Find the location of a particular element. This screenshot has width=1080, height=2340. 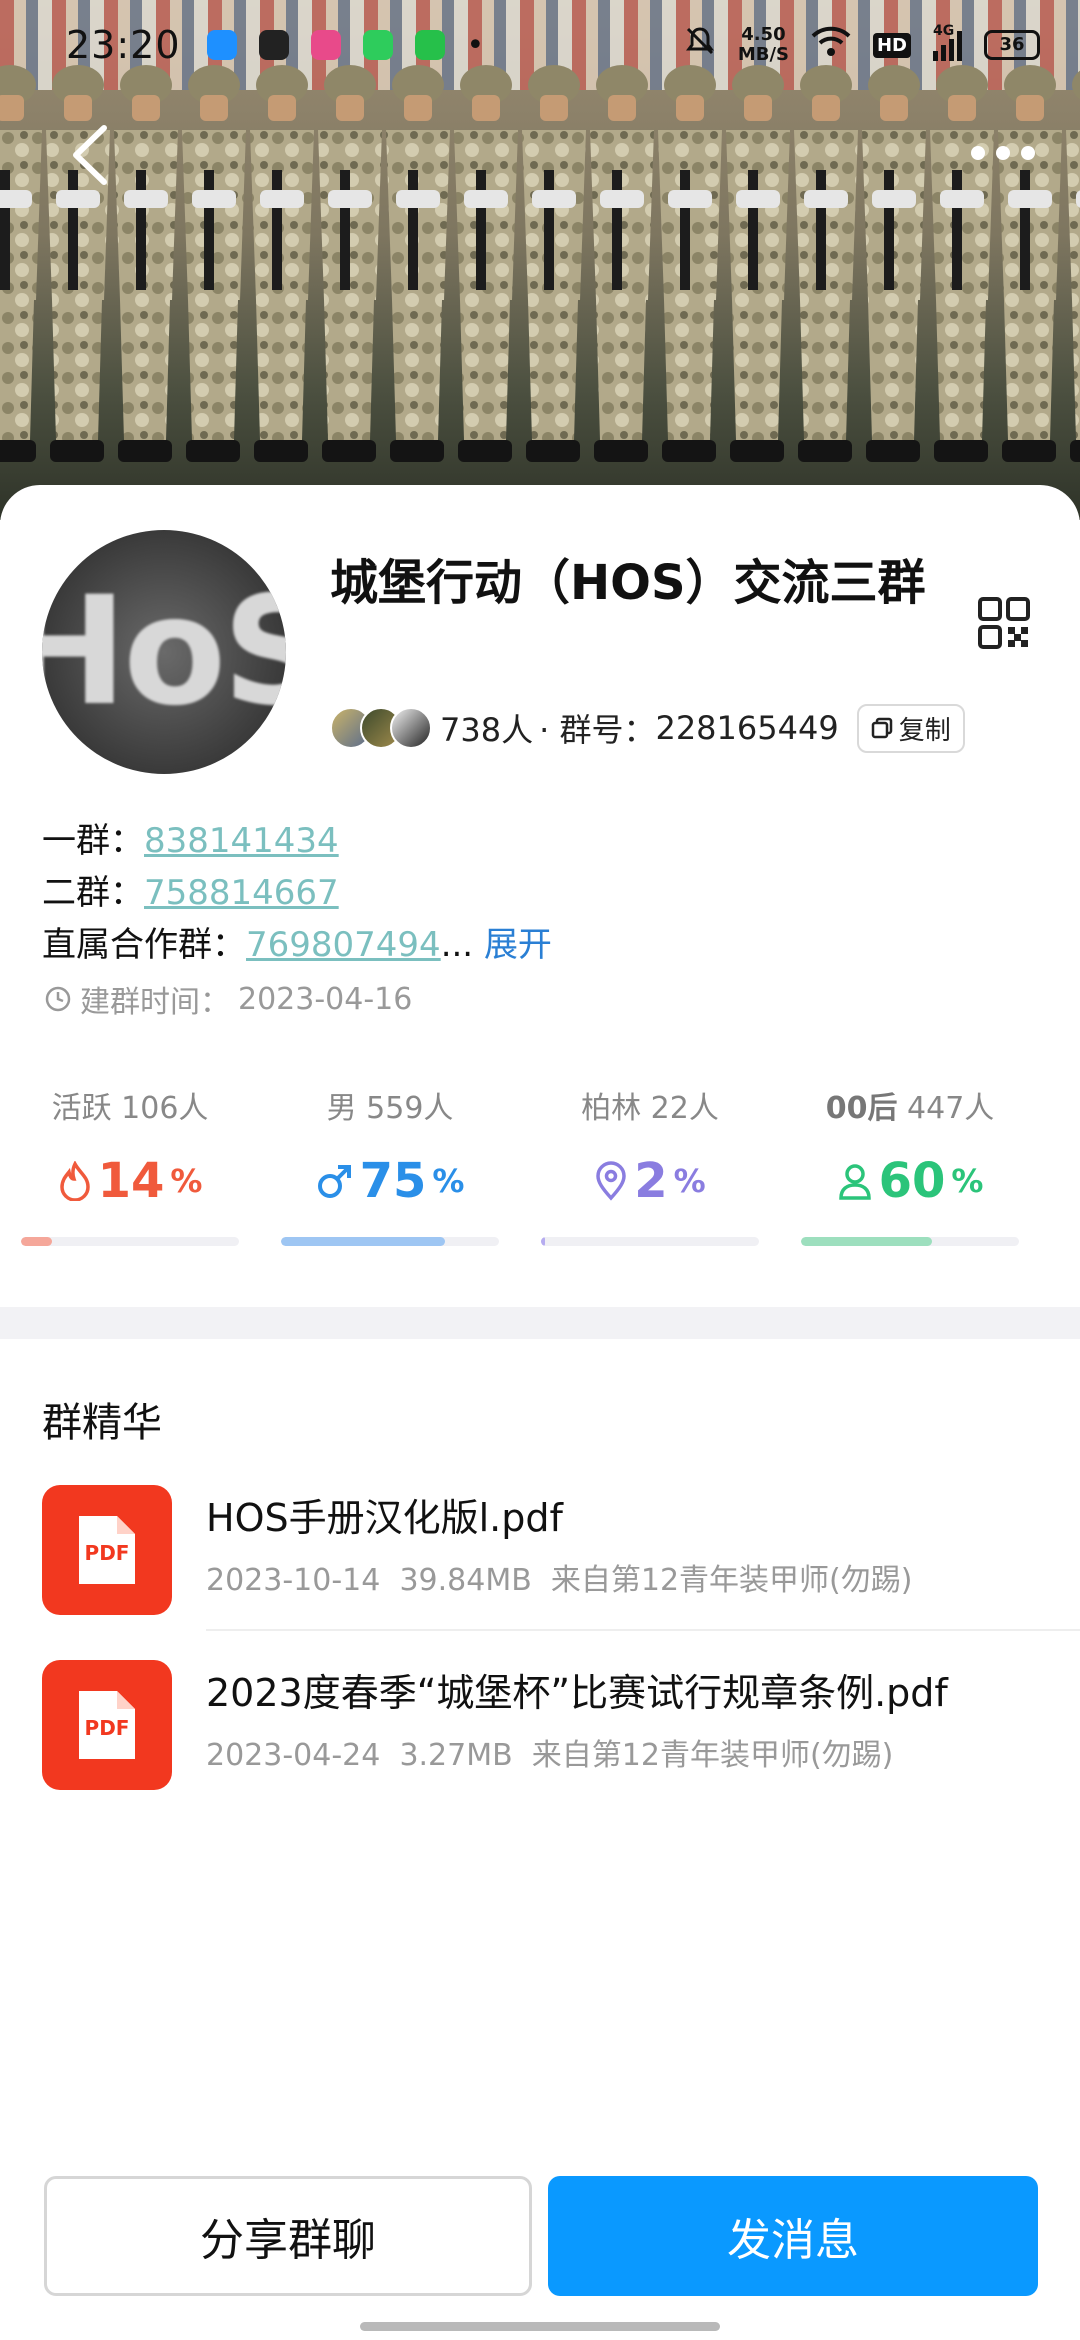

pdf-file-icon-label: PDF is located at coordinates (107, 1553).